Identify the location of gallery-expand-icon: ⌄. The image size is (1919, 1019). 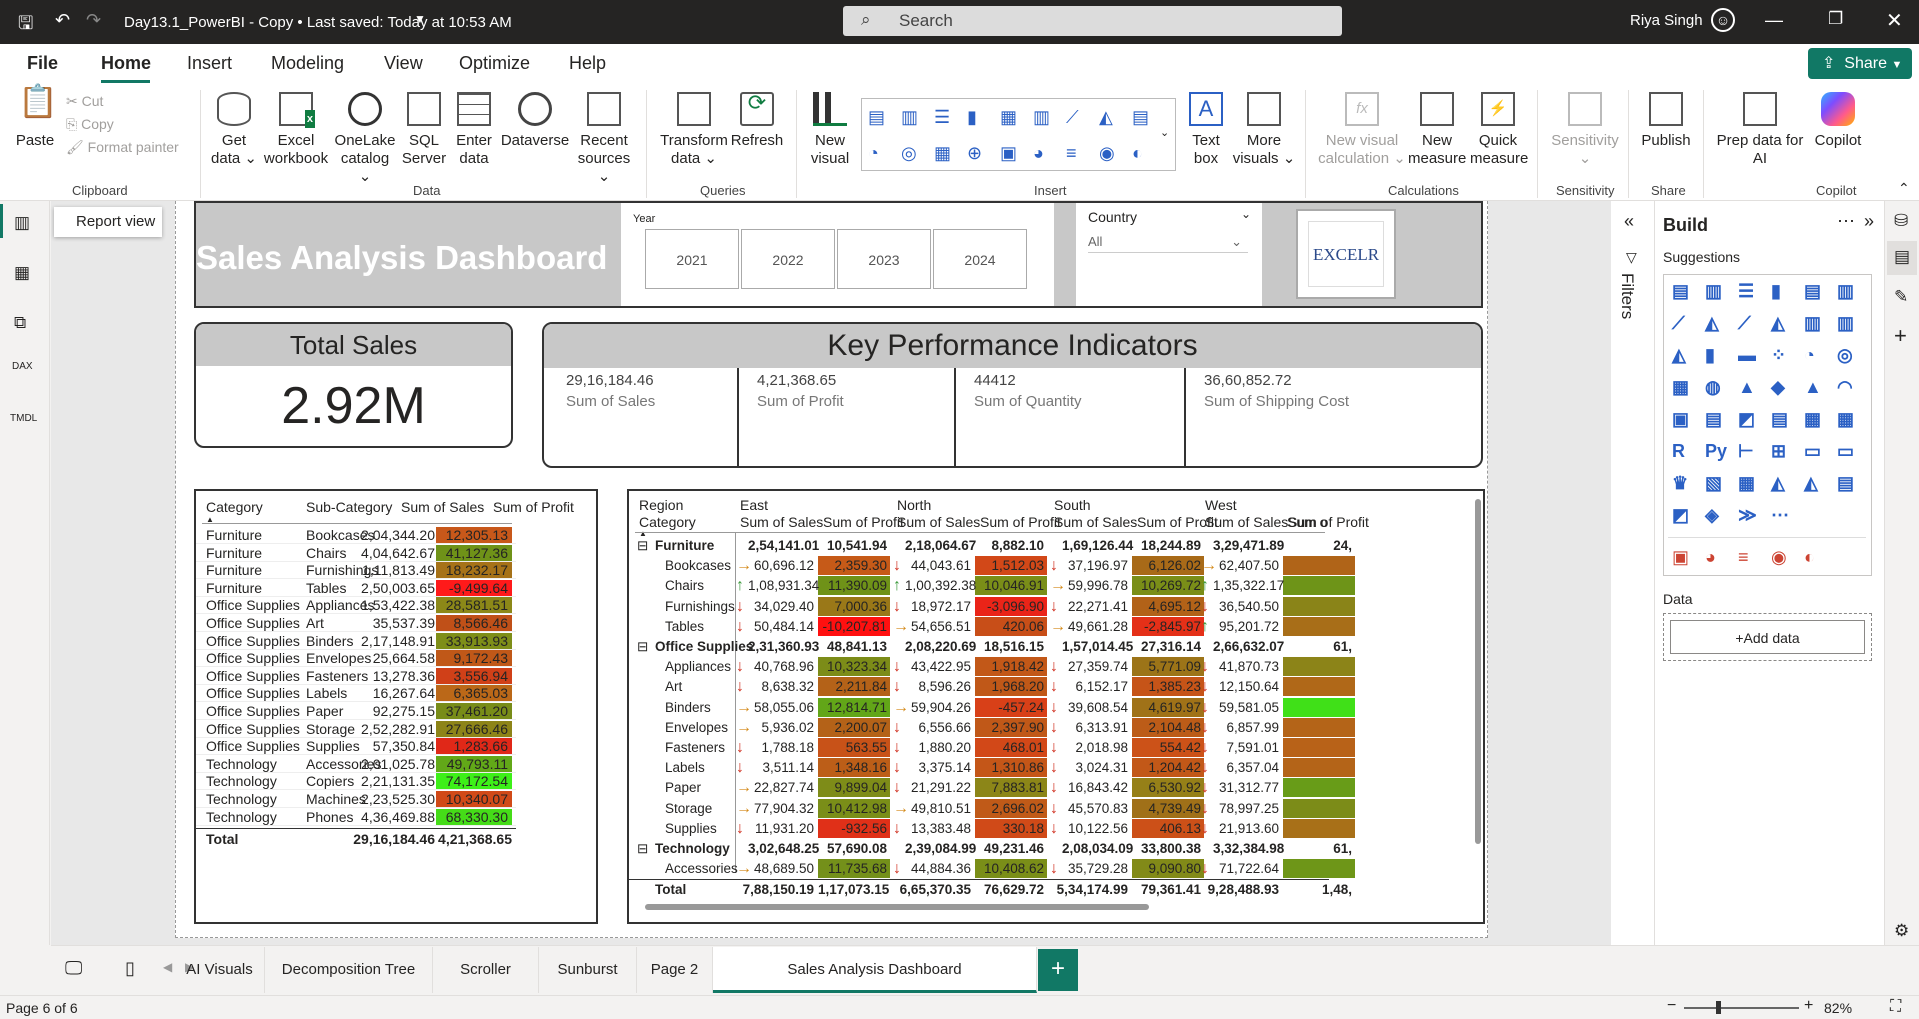
(1164, 132).